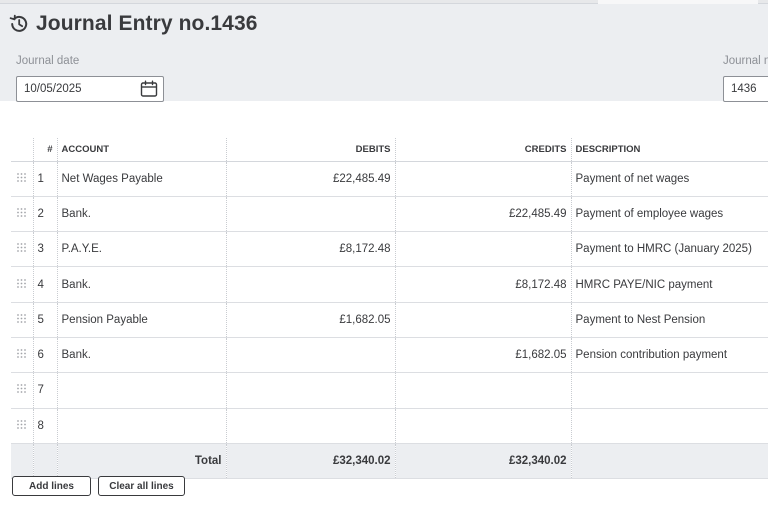 This screenshot has height=515, width=768. What do you see at coordinates (45, 390) in the screenshot?
I see `line-number: 7` at bounding box center [45, 390].